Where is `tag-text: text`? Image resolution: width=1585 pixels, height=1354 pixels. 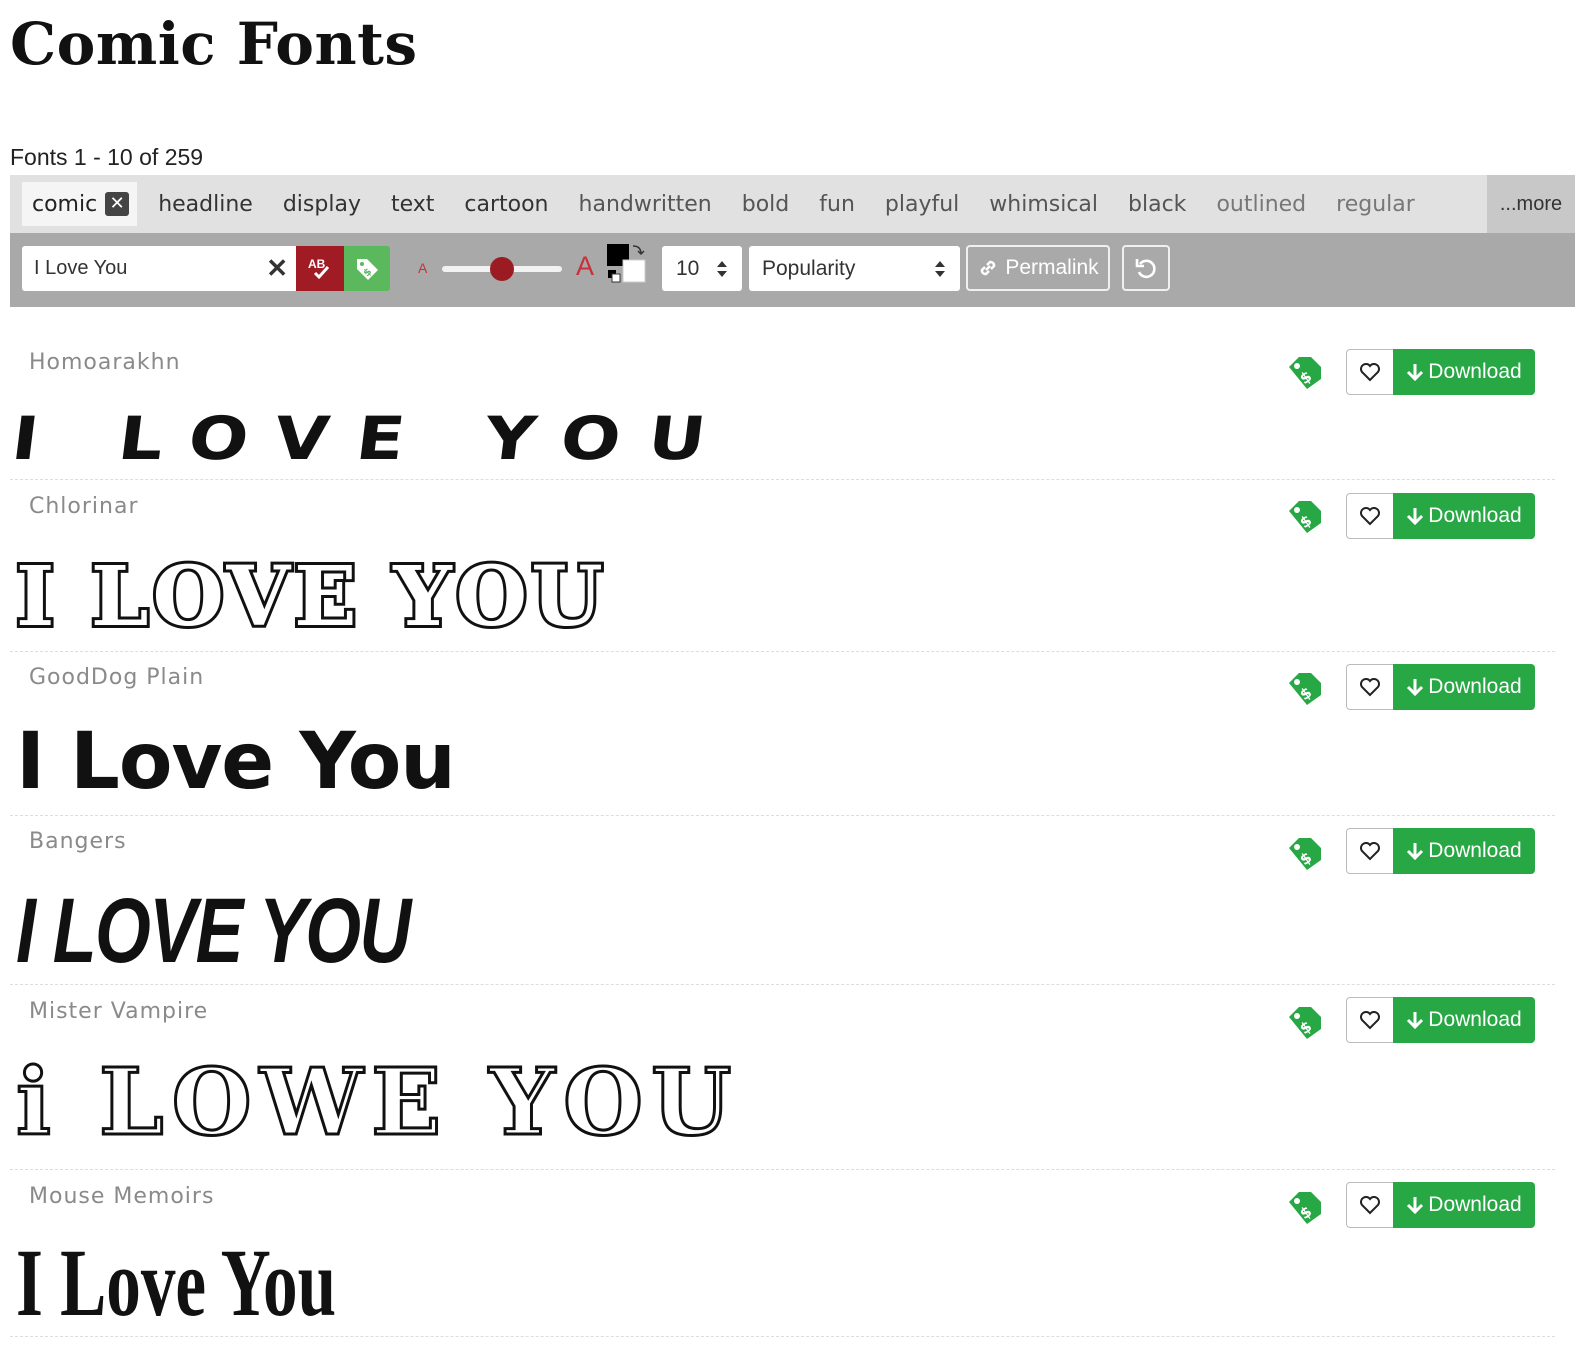 tag-text: text is located at coordinates (412, 204).